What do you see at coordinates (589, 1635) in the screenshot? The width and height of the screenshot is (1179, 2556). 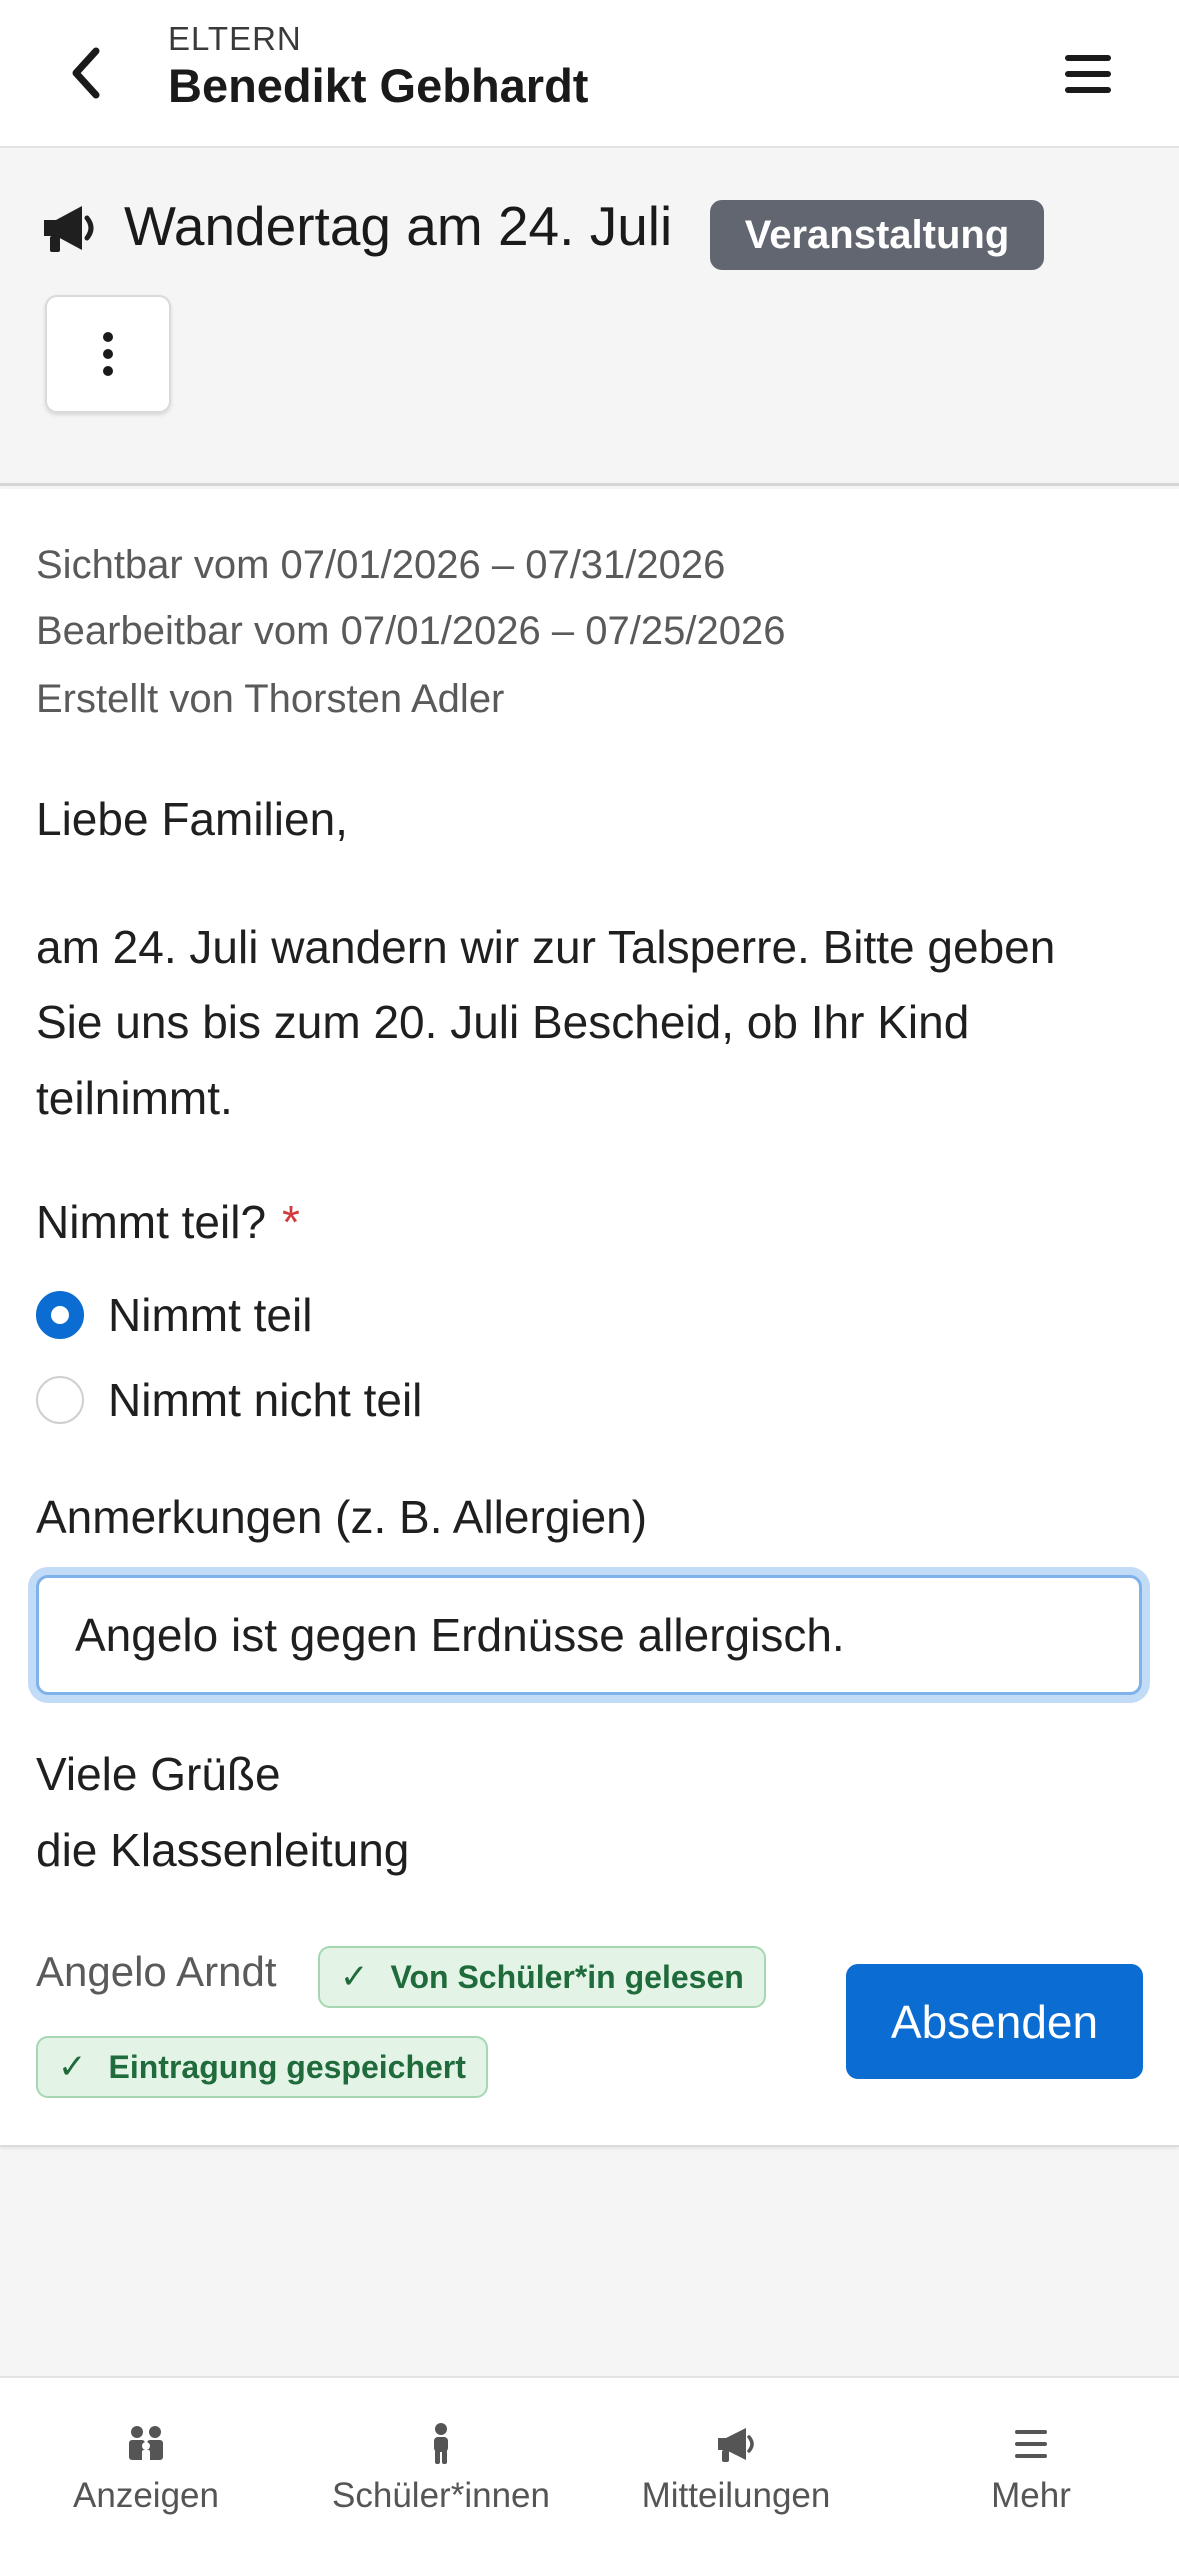 I see `notes-input` at bounding box center [589, 1635].